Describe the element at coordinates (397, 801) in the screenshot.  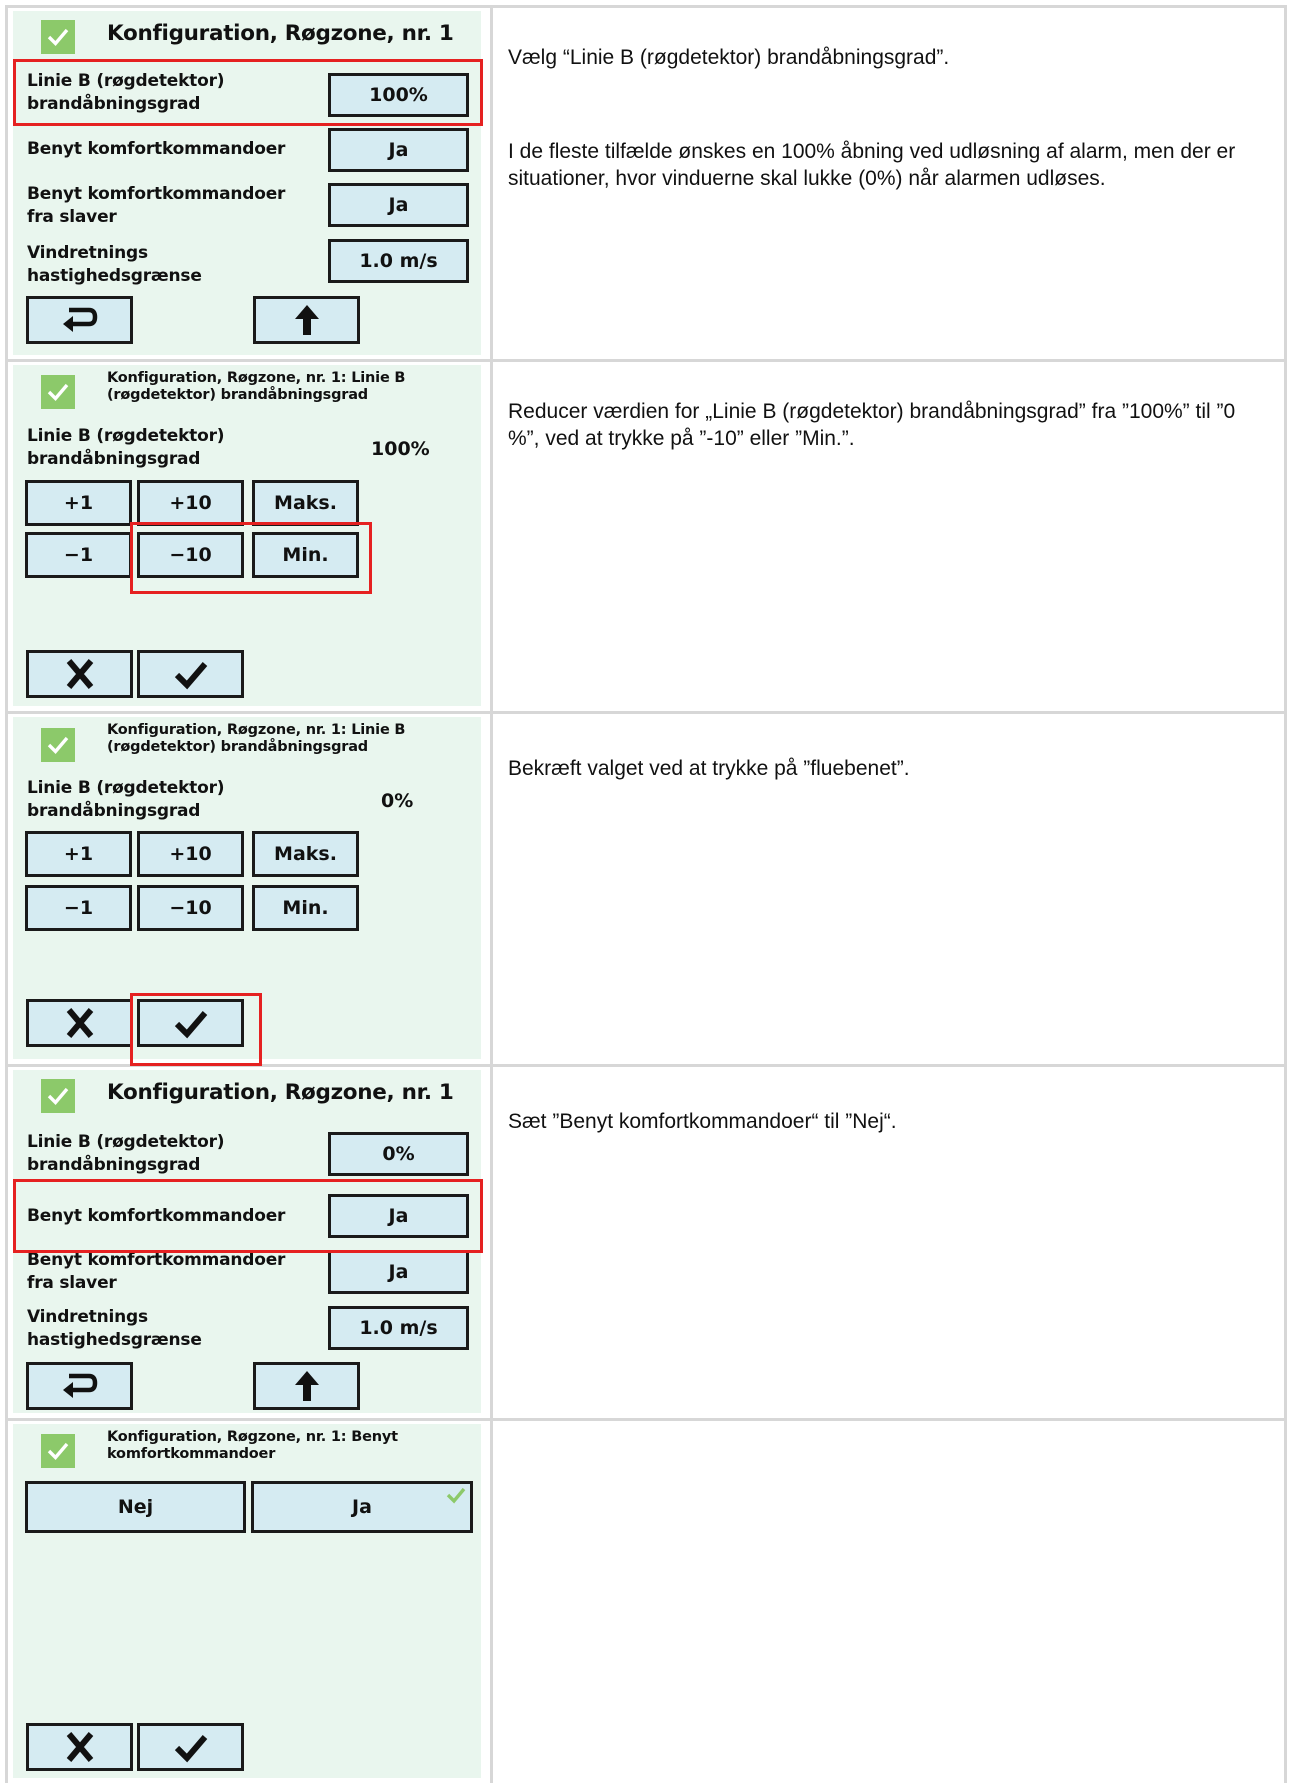
I see `current-value: 0%` at that location.